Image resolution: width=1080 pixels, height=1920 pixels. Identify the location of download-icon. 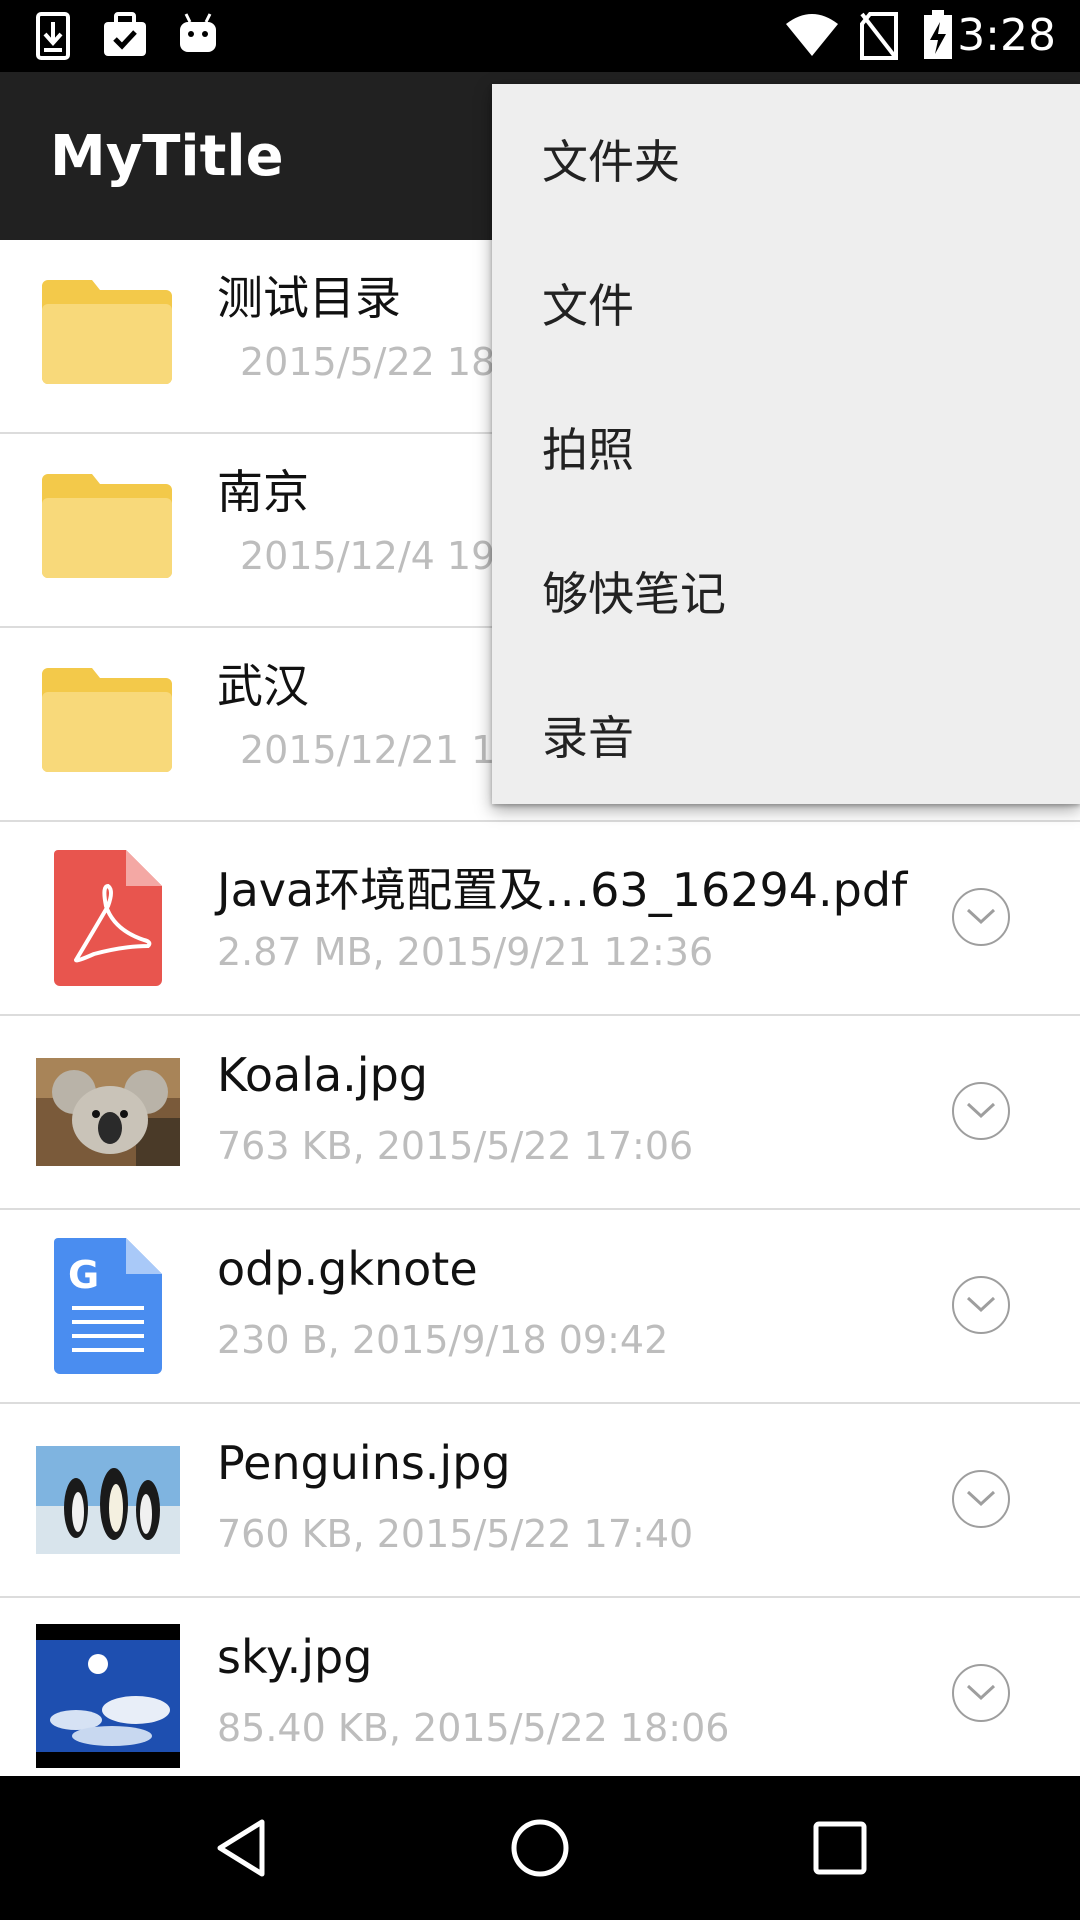
(53, 38).